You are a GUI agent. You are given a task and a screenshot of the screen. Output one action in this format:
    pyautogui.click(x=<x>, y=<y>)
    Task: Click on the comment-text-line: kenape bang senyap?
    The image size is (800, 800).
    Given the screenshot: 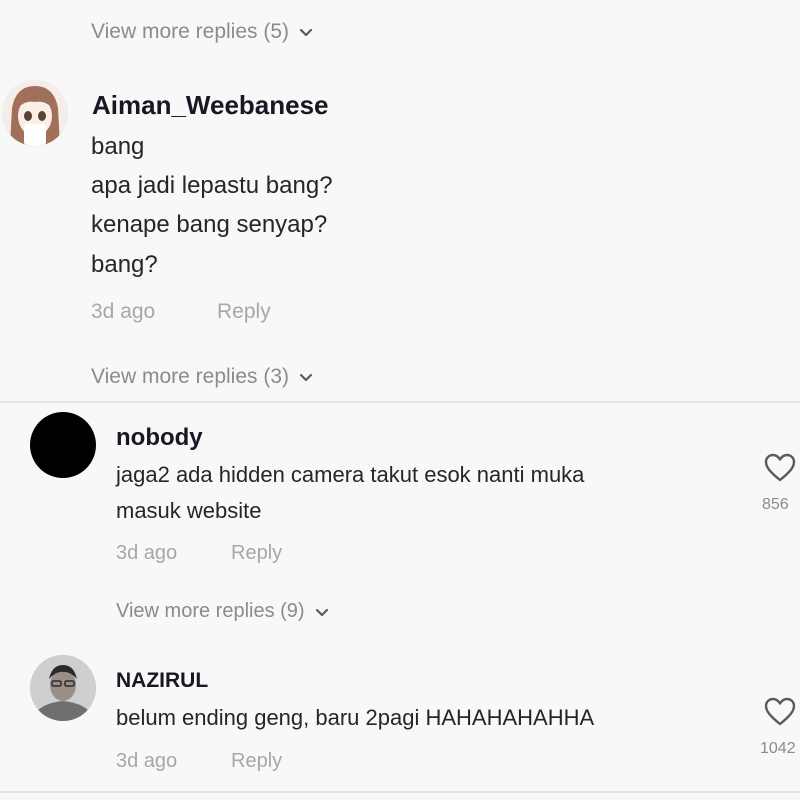 What is the action you would take?
    pyautogui.click(x=209, y=224)
    